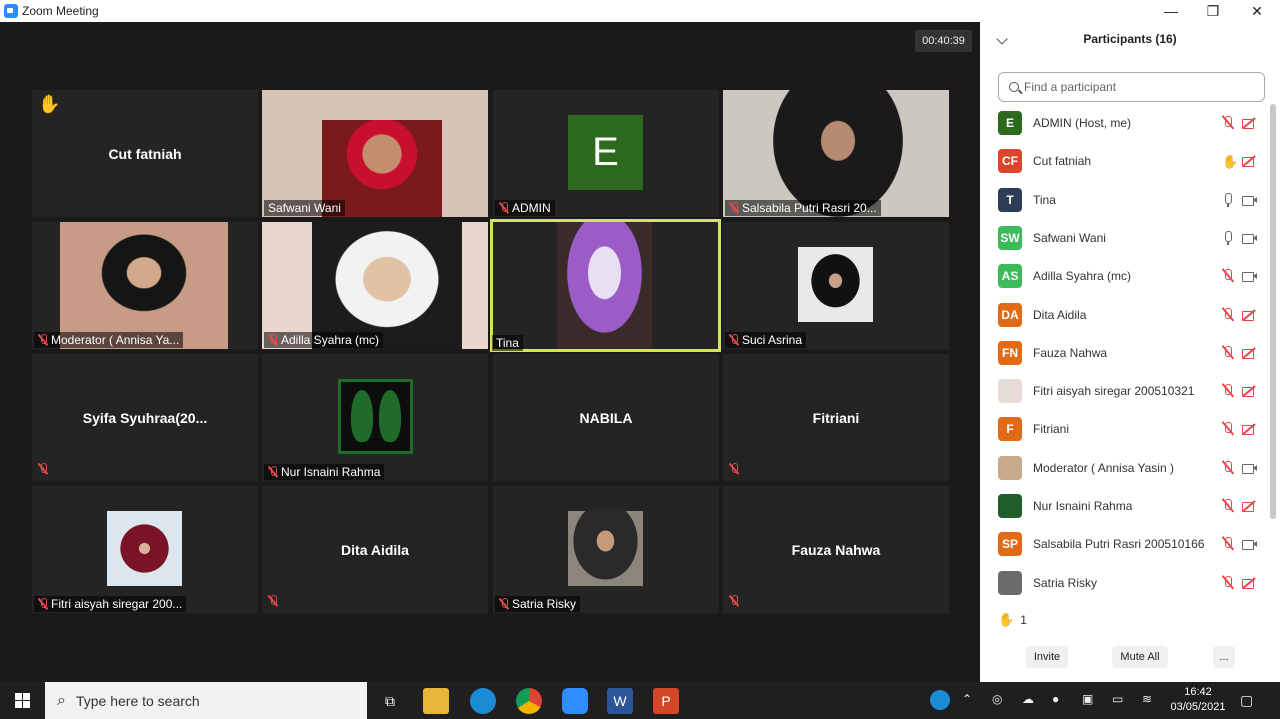 This screenshot has width=1280, height=719. What do you see at coordinates (606, 417) in the screenshot?
I see `tile-nabila: NABILA` at bounding box center [606, 417].